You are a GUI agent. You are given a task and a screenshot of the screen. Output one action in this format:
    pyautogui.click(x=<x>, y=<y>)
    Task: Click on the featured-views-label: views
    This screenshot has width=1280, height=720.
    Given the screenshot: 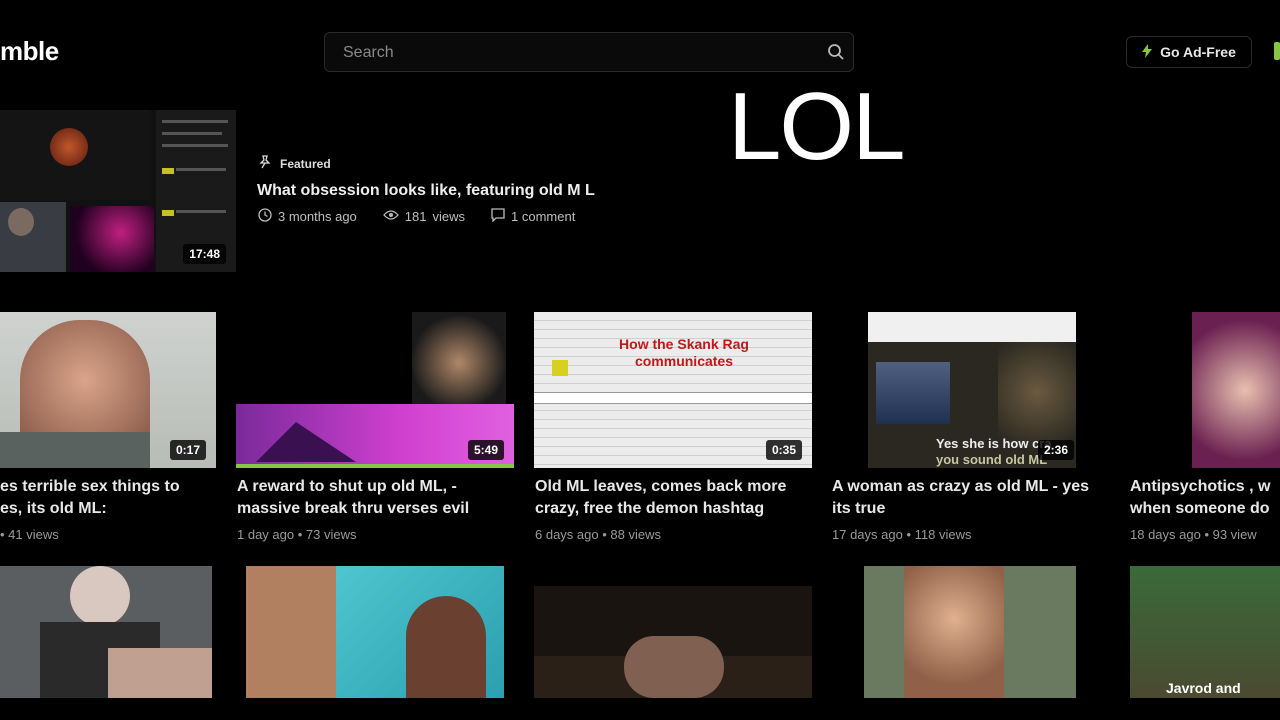 What is the action you would take?
    pyautogui.click(x=448, y=216)
    